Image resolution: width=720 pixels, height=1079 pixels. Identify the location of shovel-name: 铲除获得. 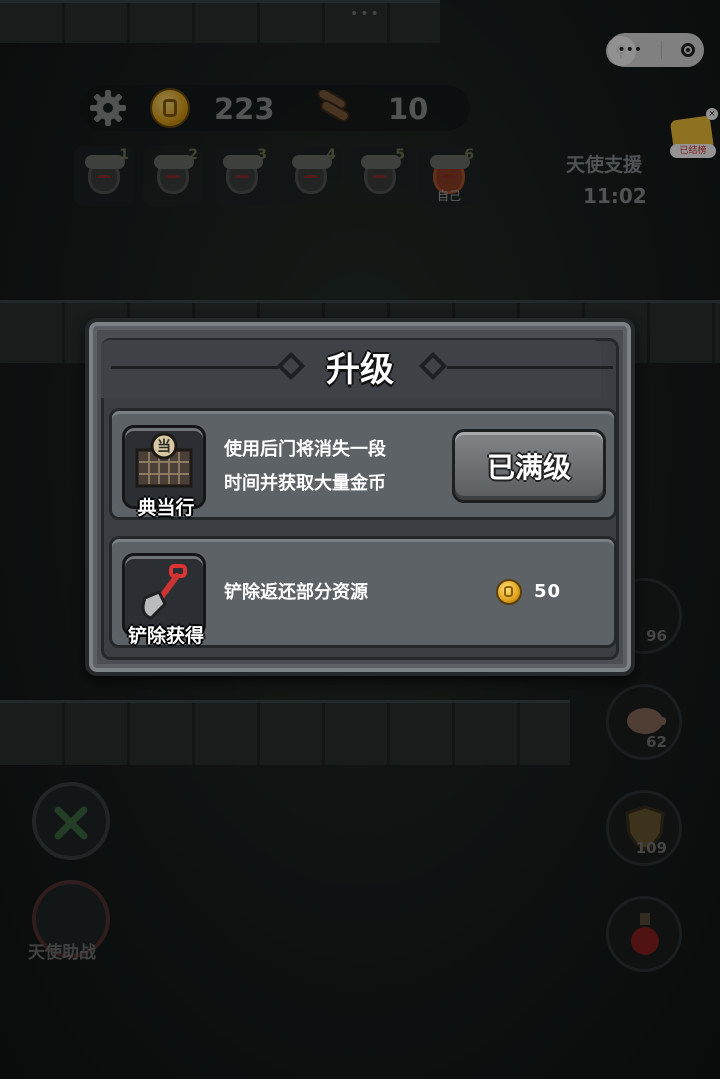
(165, 636).